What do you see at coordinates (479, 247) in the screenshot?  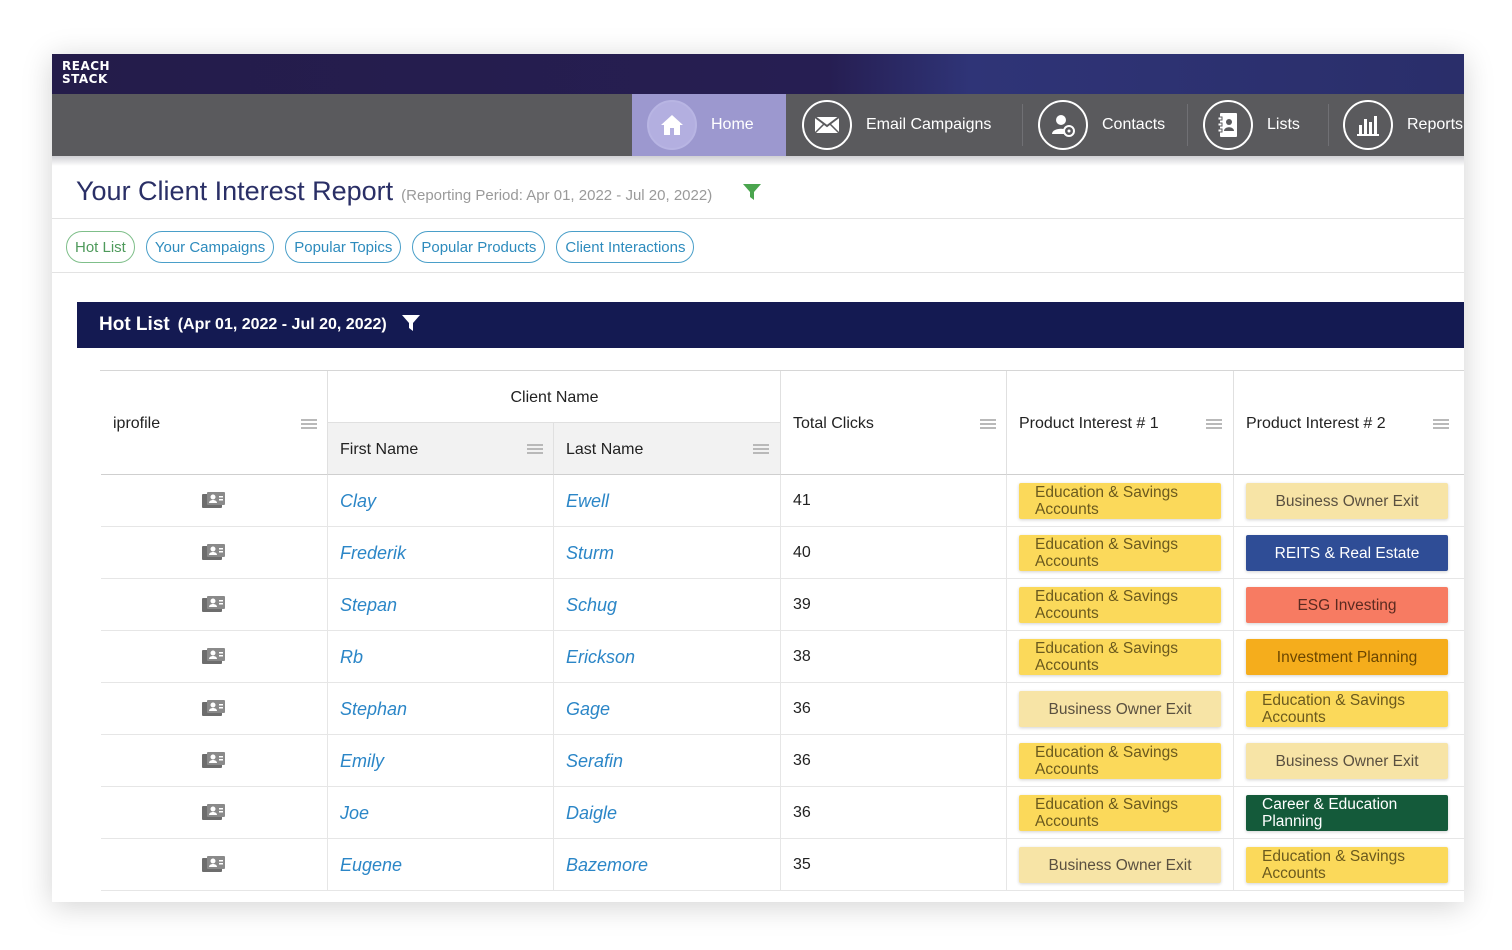 I see `tab-popular-products: Popular Products` at bounding box center [479, 247].